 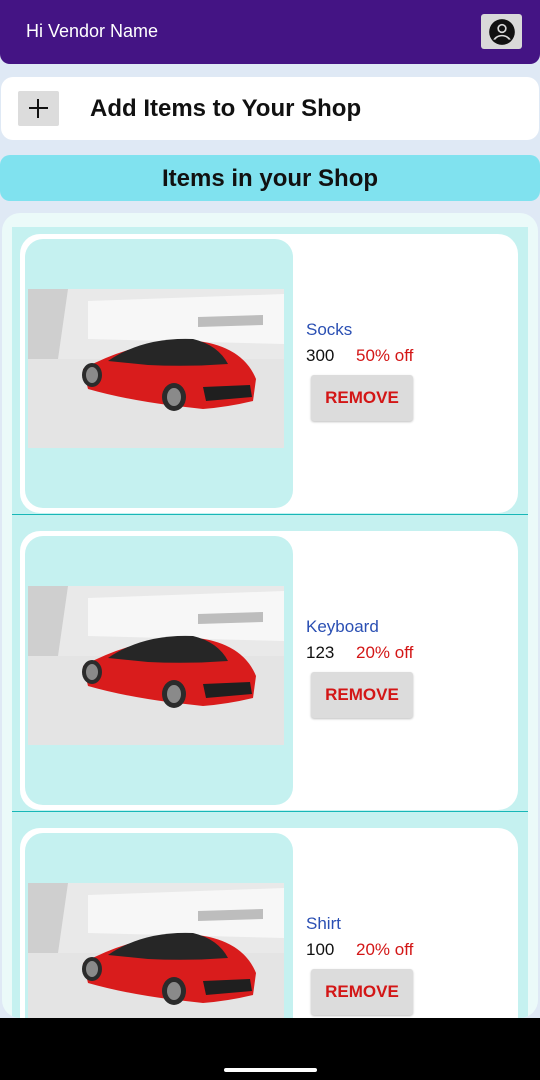 What do you see at coordinates (226, 108) in the screenshot?
I see `add-items-label: Add Items to Your Shop` at bounding box center [226, 108].